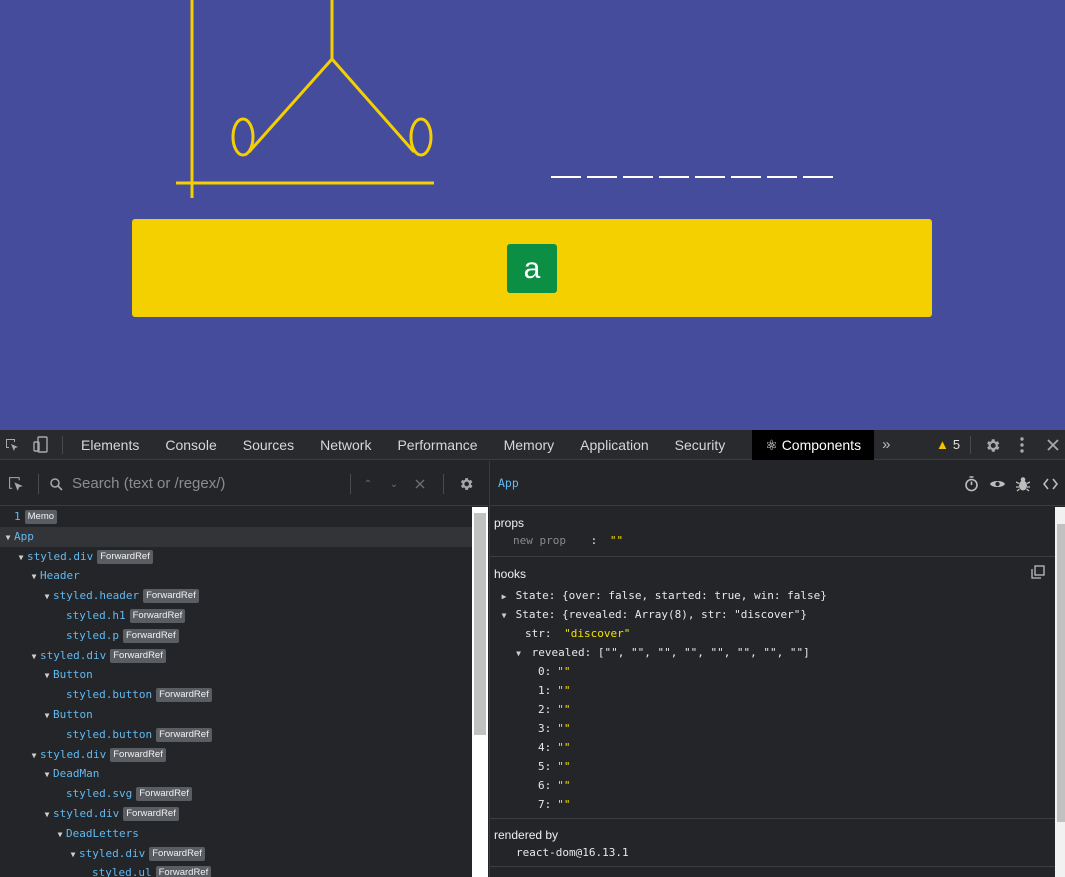 Image resolution: width=1065 pixels, height=877 pixels. What do you see at coordinates (437, 445) in the screenshot?
I see `tab-performance: Performance` at bounding box center [437, 445].